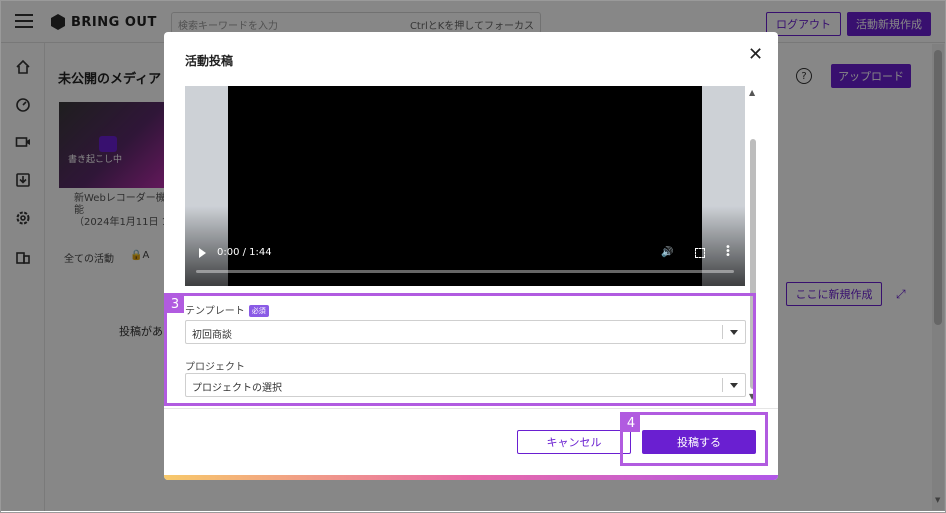 This screenshot has height=513, width=946. I want to click on modal-accent-bar, so click(471, 477).